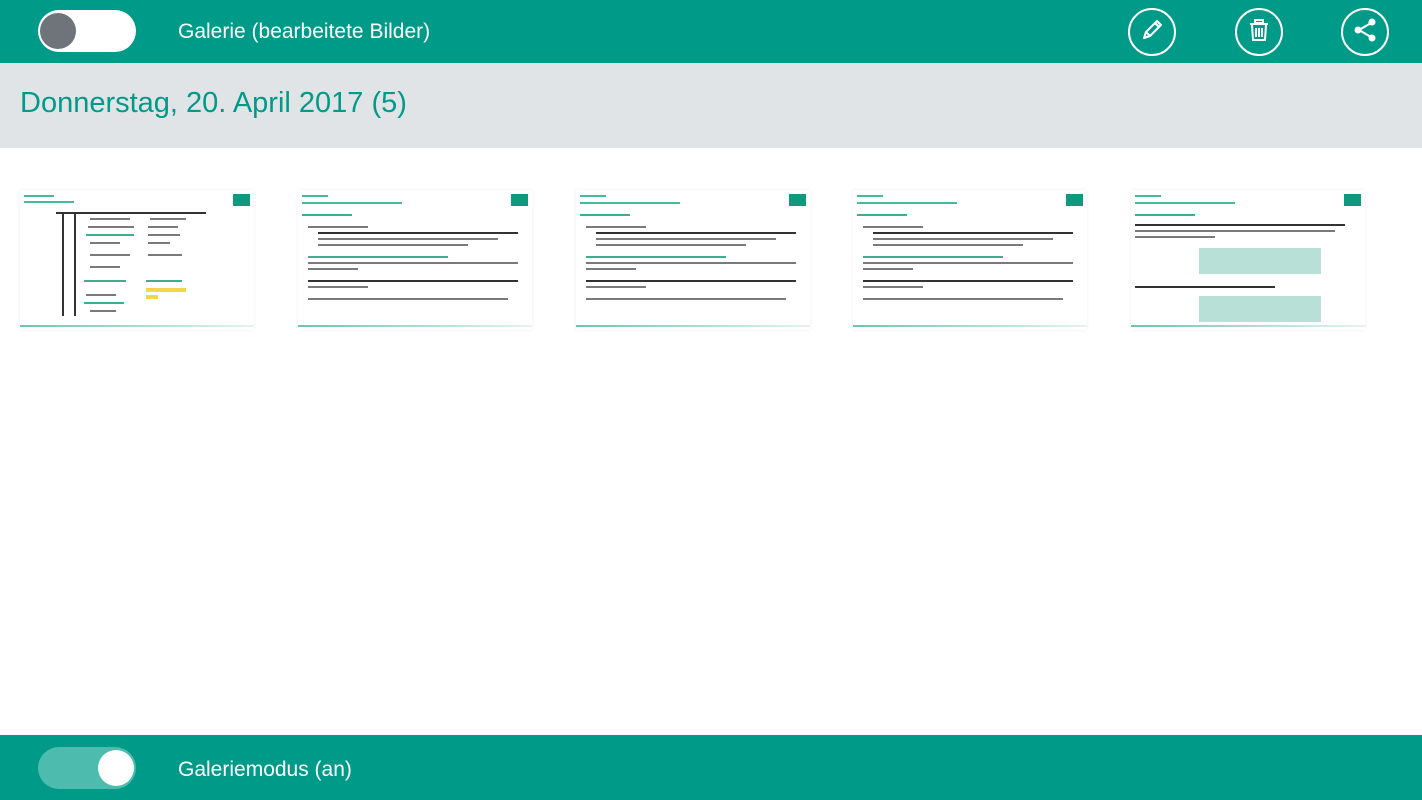 Image resolution: width=1422 pixels, height=800 pixels. I want to click on edit-button, so click(1152, 32).